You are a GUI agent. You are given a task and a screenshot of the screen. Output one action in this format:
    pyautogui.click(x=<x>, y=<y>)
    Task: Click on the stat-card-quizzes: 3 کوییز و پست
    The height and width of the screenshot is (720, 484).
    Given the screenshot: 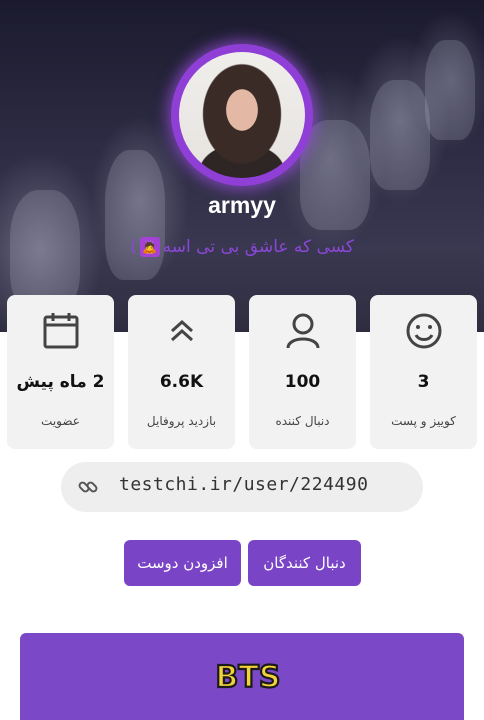 What is the action you would take?
    pyautogui.click(x=423, y=372)
    